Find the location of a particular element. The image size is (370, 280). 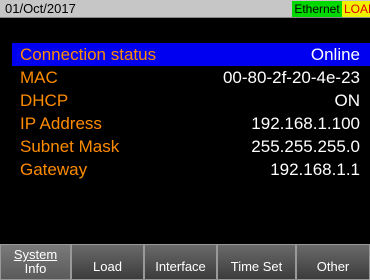

tab-label: Other is located at coordinates (333, 266).